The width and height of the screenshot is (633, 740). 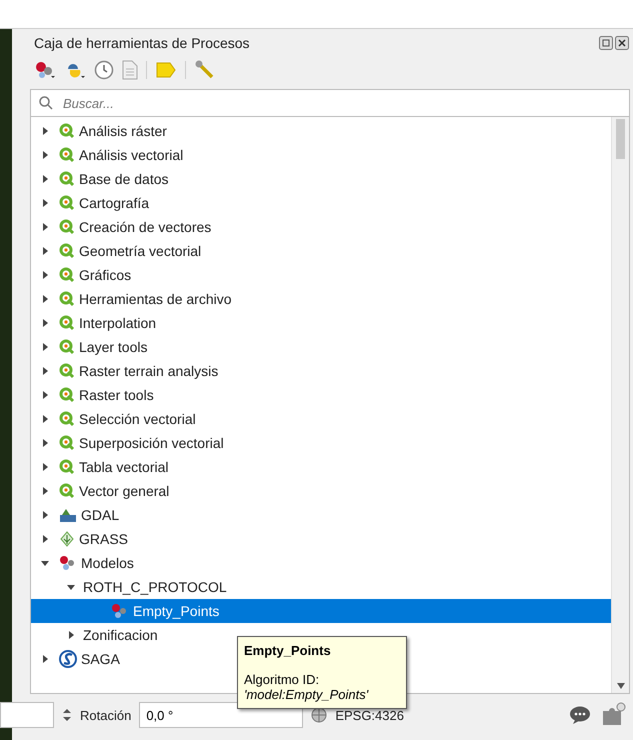 I want to click on tree-item: GRASS, so click(x=83, y=539).